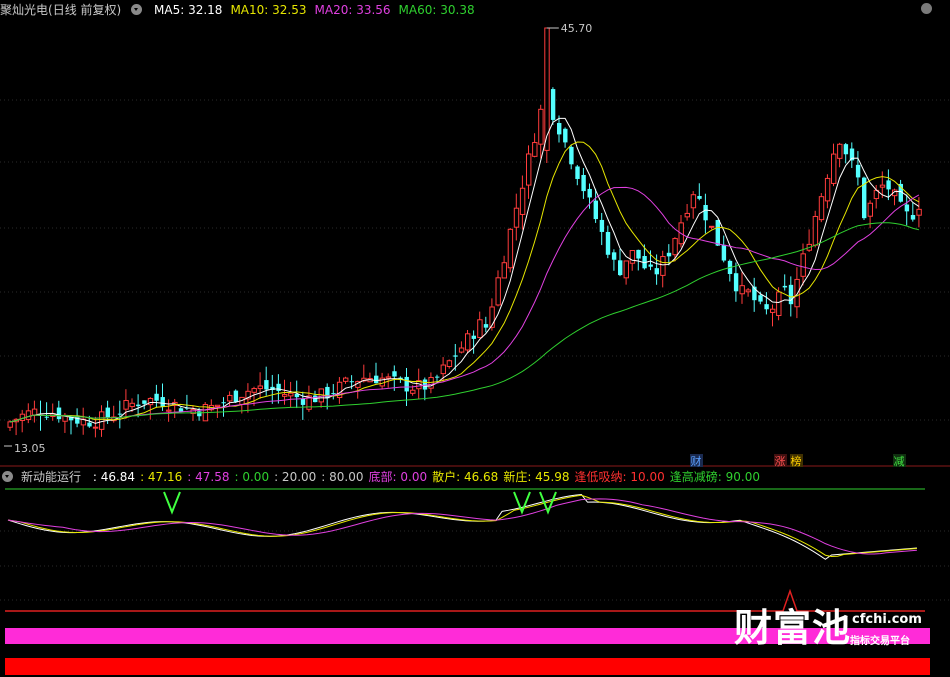 This screenshot has width=950, height=677. Describe the element at coordinates (780, 461) in the screenshot. I see `marker-text: 涨` at that location.